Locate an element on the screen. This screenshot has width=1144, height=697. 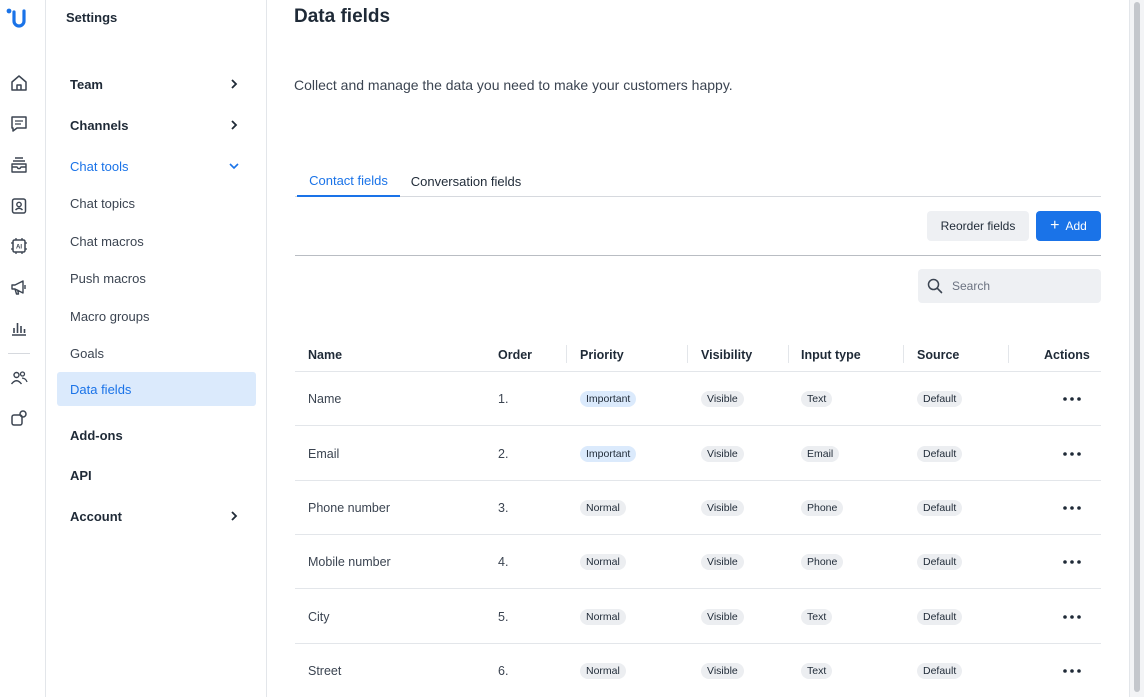
app-logo-icon is located at coordinates (18, 19).